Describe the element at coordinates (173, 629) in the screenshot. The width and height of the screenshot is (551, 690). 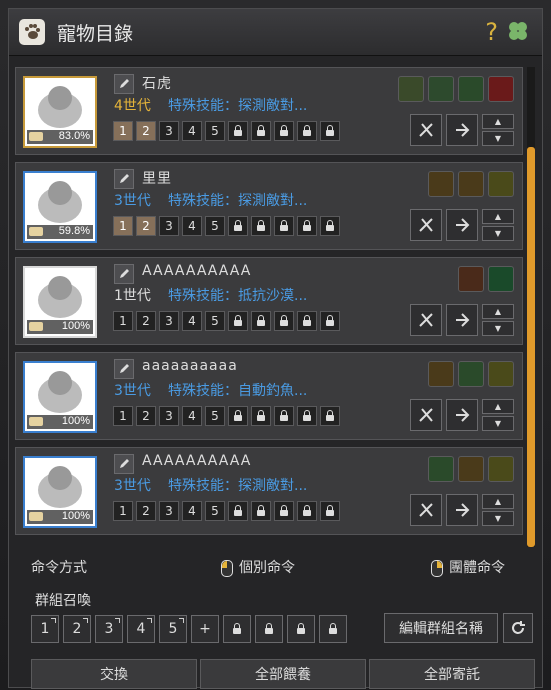
I see `group-summon-button-5: 5` at that location.